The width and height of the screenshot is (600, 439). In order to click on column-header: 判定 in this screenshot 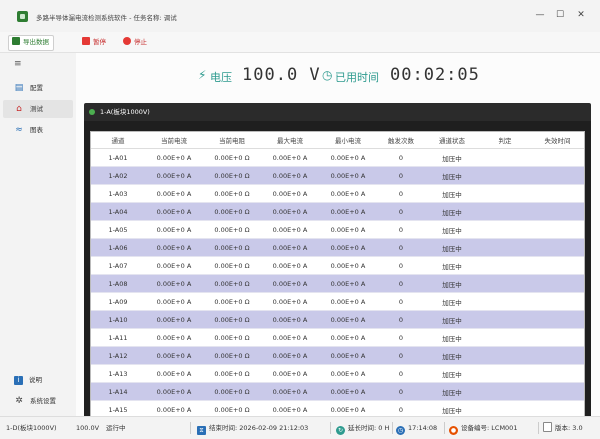, I will do `click(505, 140)`.